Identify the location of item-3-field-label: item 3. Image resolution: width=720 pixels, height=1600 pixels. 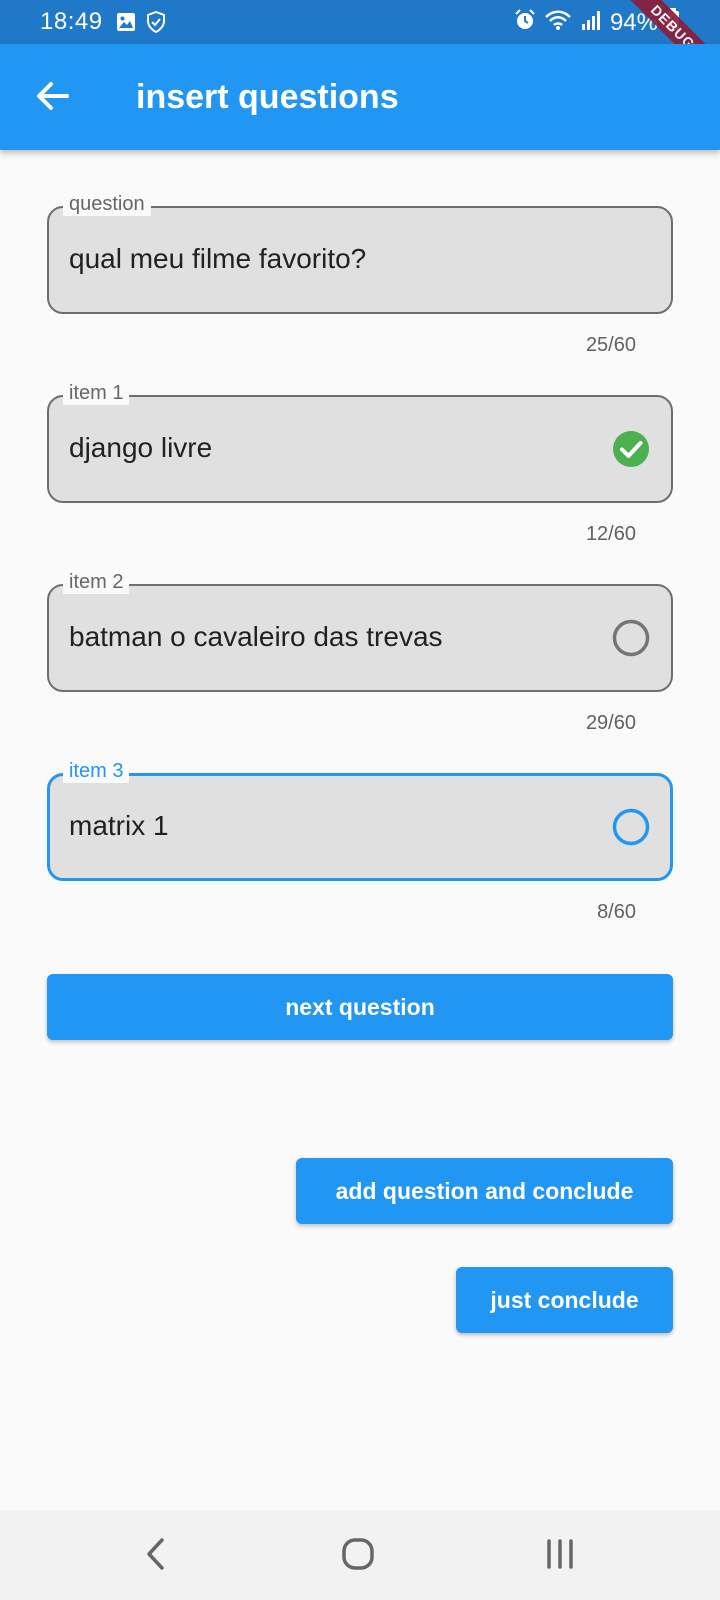
(96, 771).